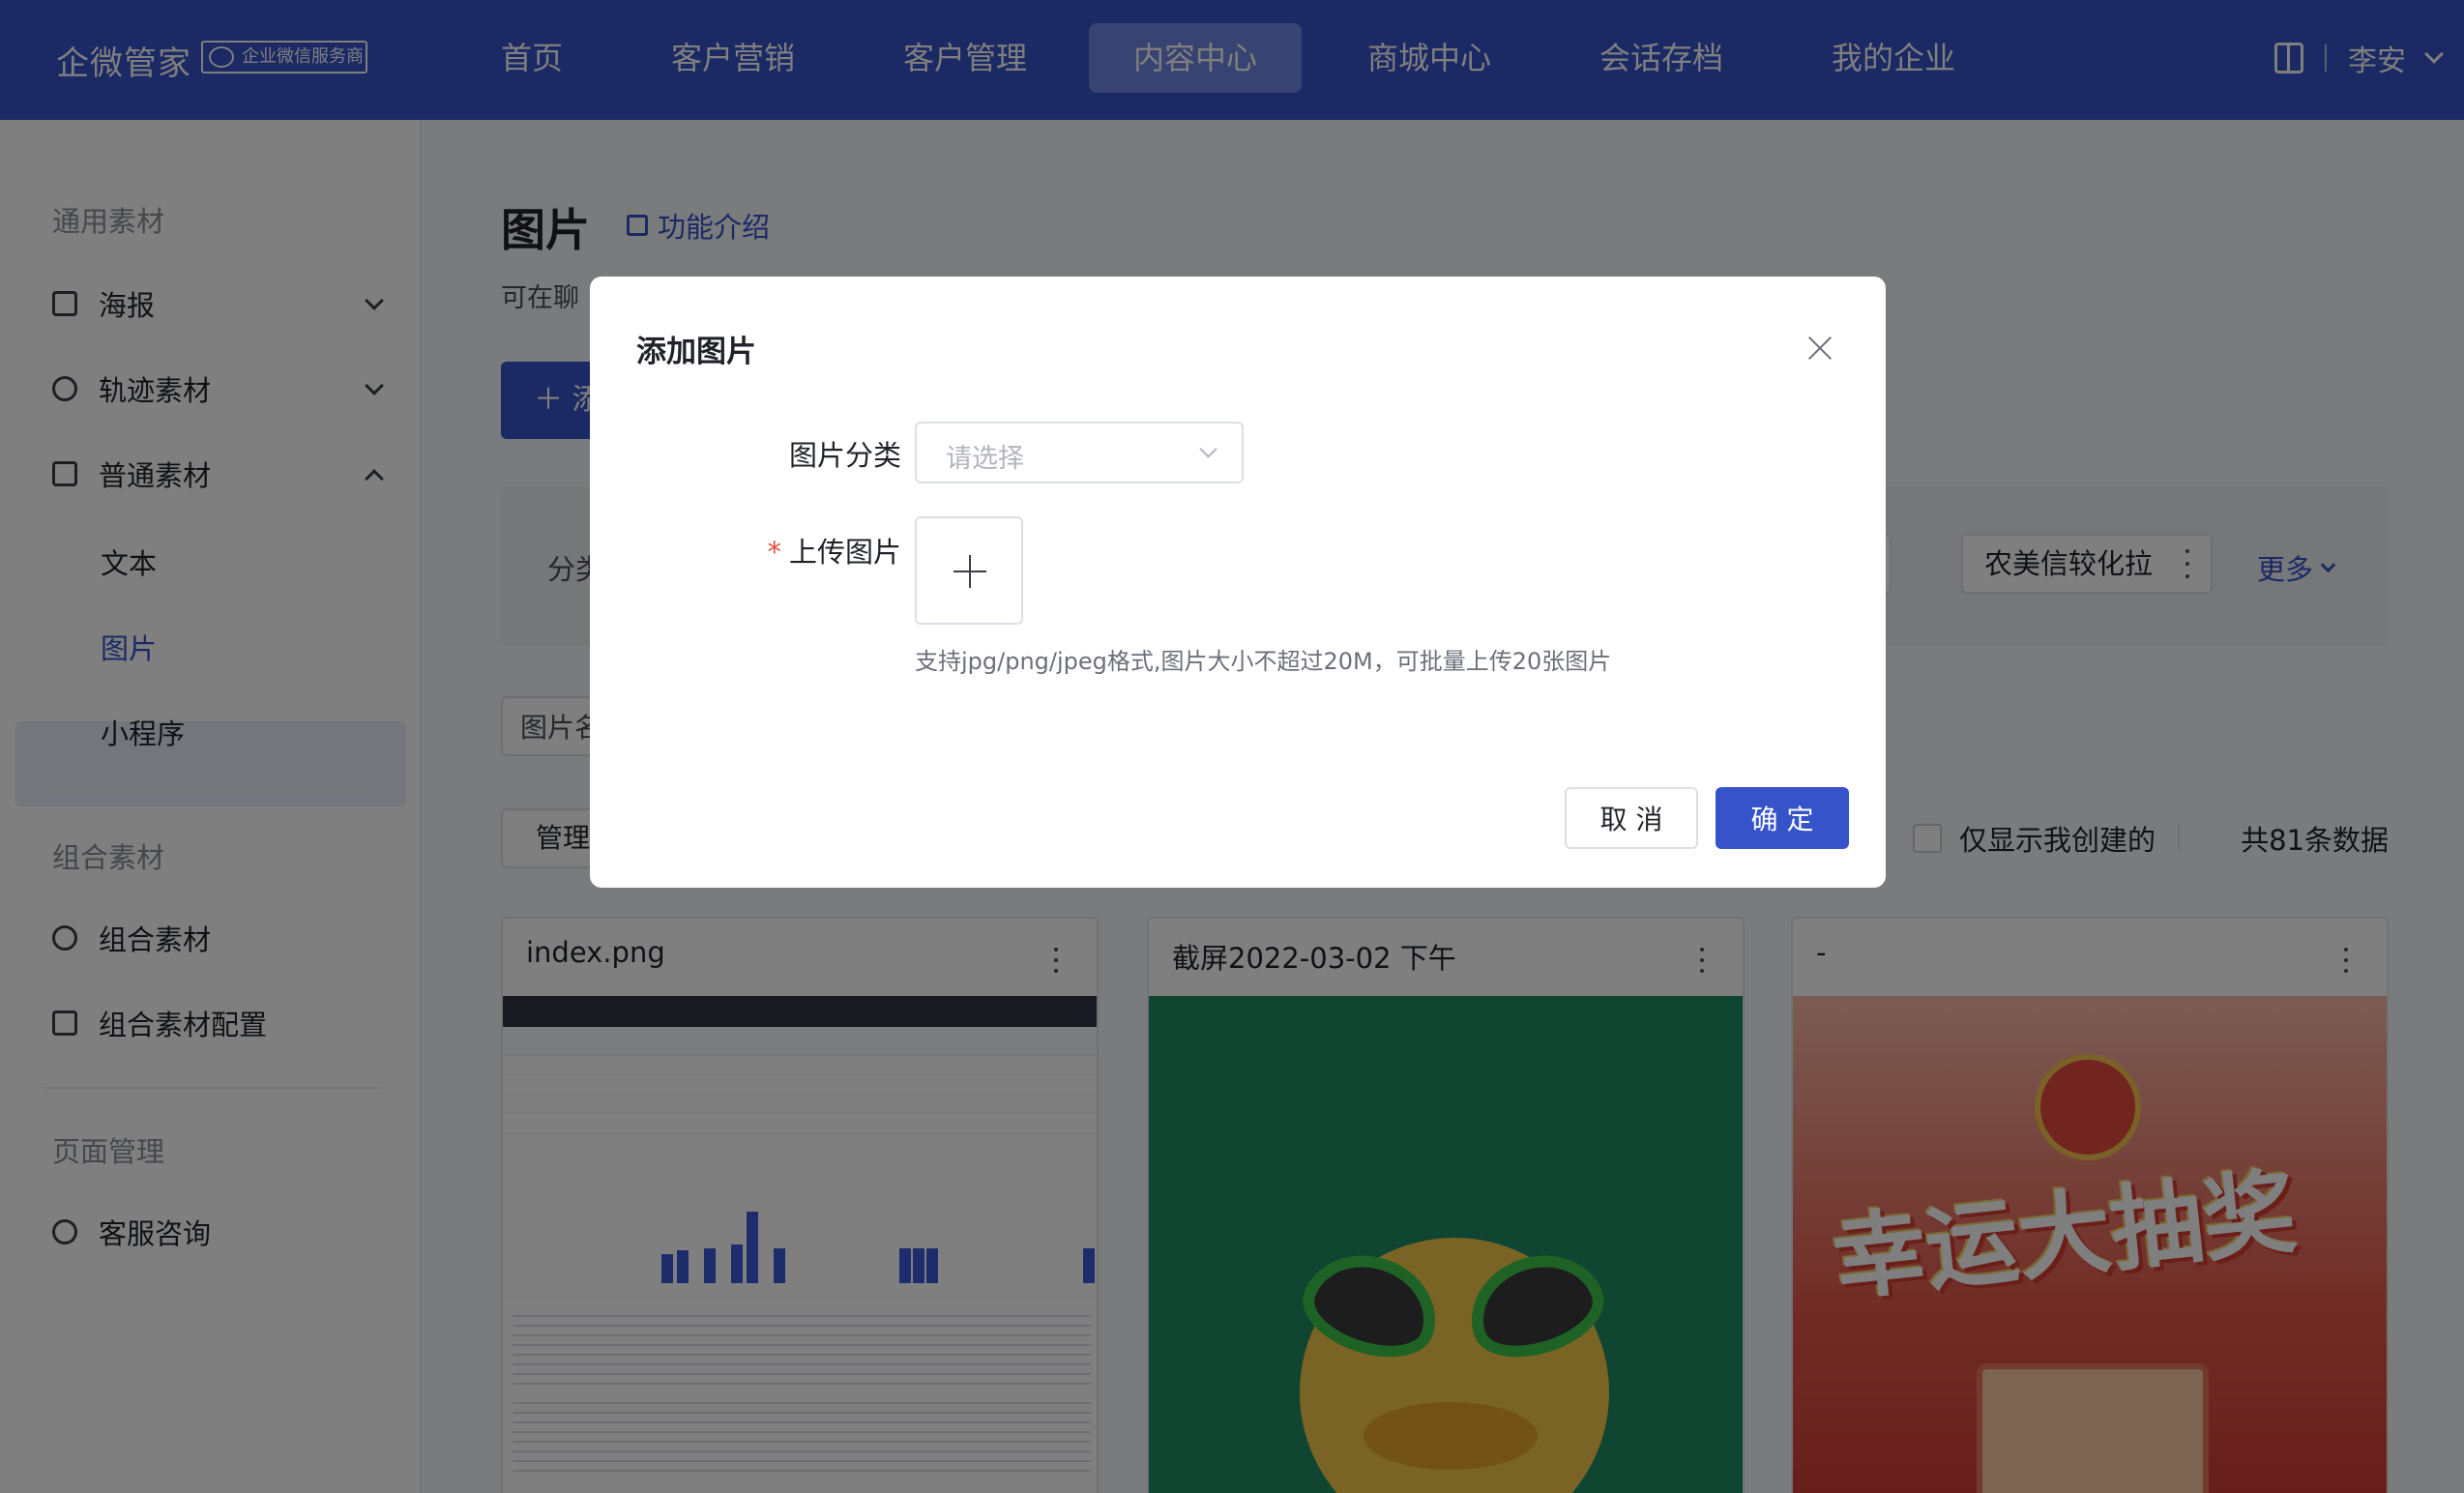  What do you see at coordinates (774, 553) in the screenshot?
I see `required-mark: *` at bounding box center [774, 553].